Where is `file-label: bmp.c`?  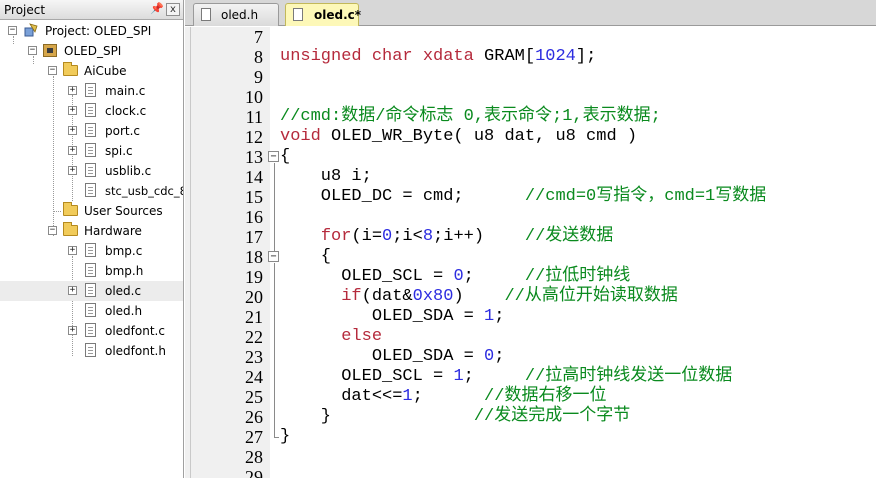
file-label: bmp.c is located at coordinates (124, 251).